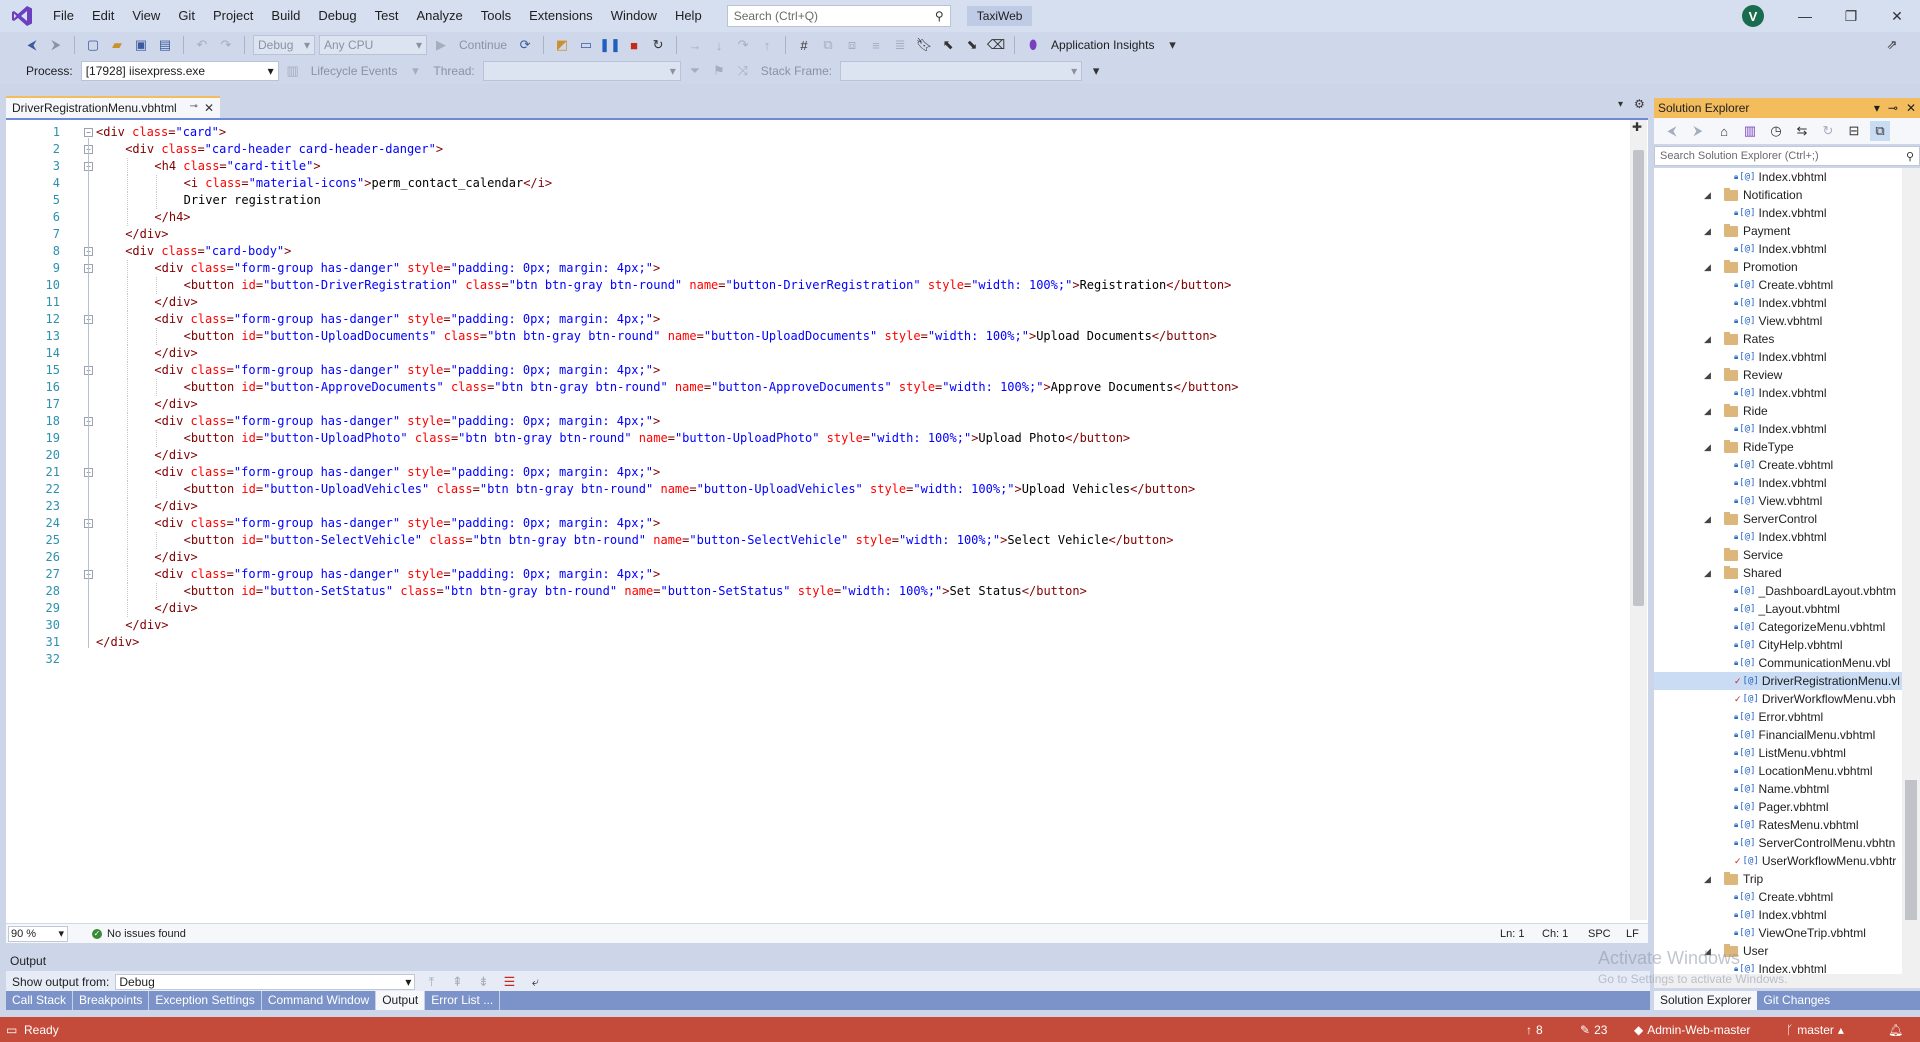 Image resolution: width=1920 pixels, height=1042 pixels. I want to click on menu-git: Git, so click(186, 16).